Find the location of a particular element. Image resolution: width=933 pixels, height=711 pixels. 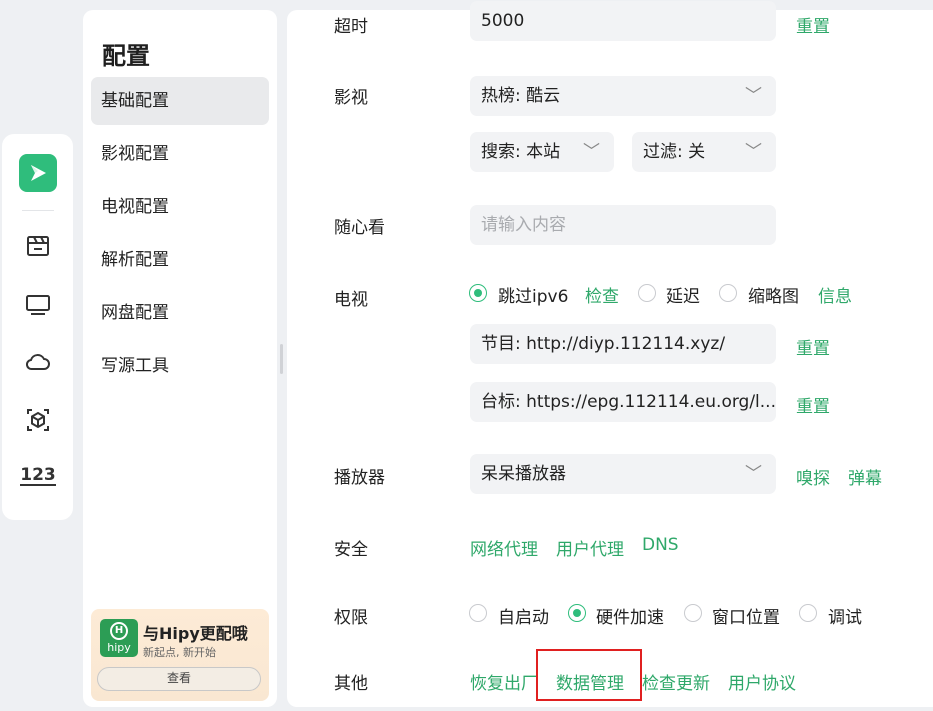

user-agent-link: 用户代理 is located at coordinates (590, 547).